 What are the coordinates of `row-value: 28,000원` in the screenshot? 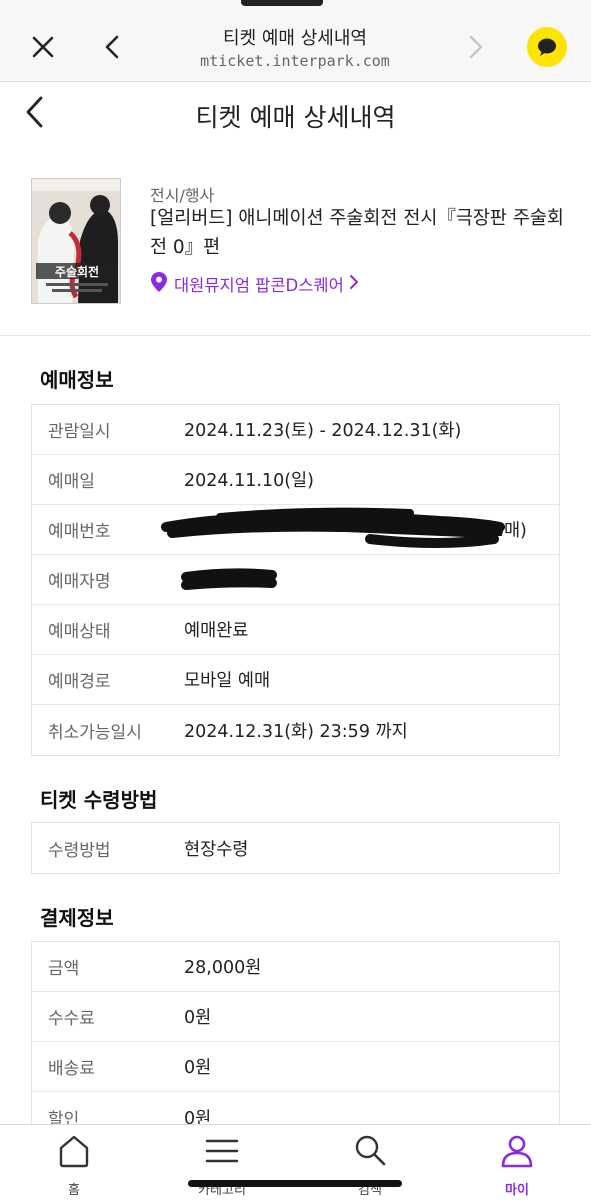 It's located at (223, 968).